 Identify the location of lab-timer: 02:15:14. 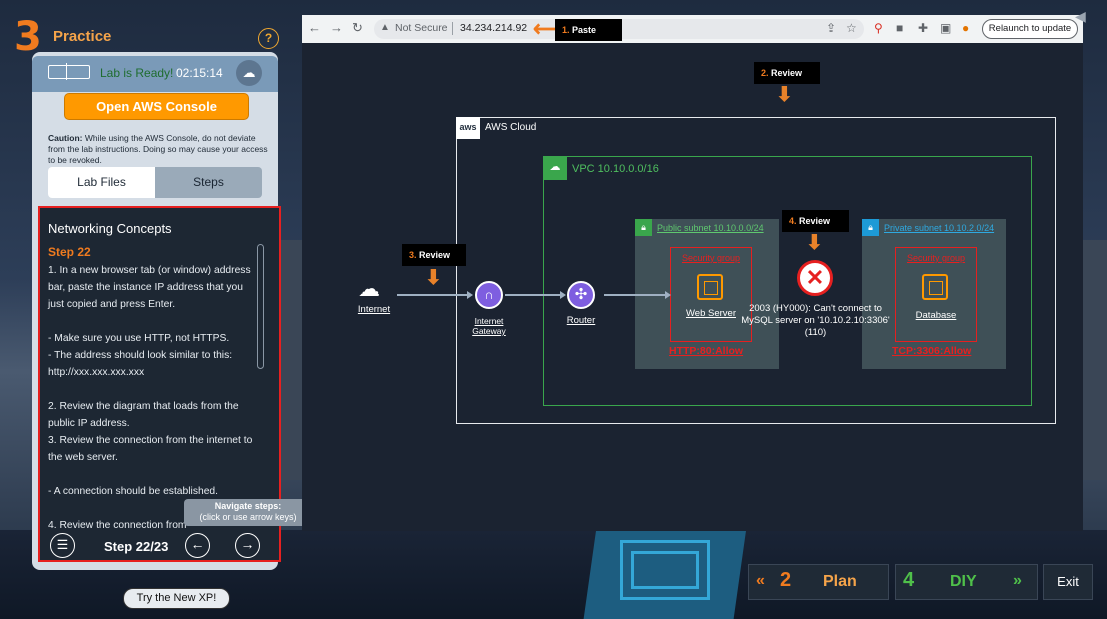
(199, 73).